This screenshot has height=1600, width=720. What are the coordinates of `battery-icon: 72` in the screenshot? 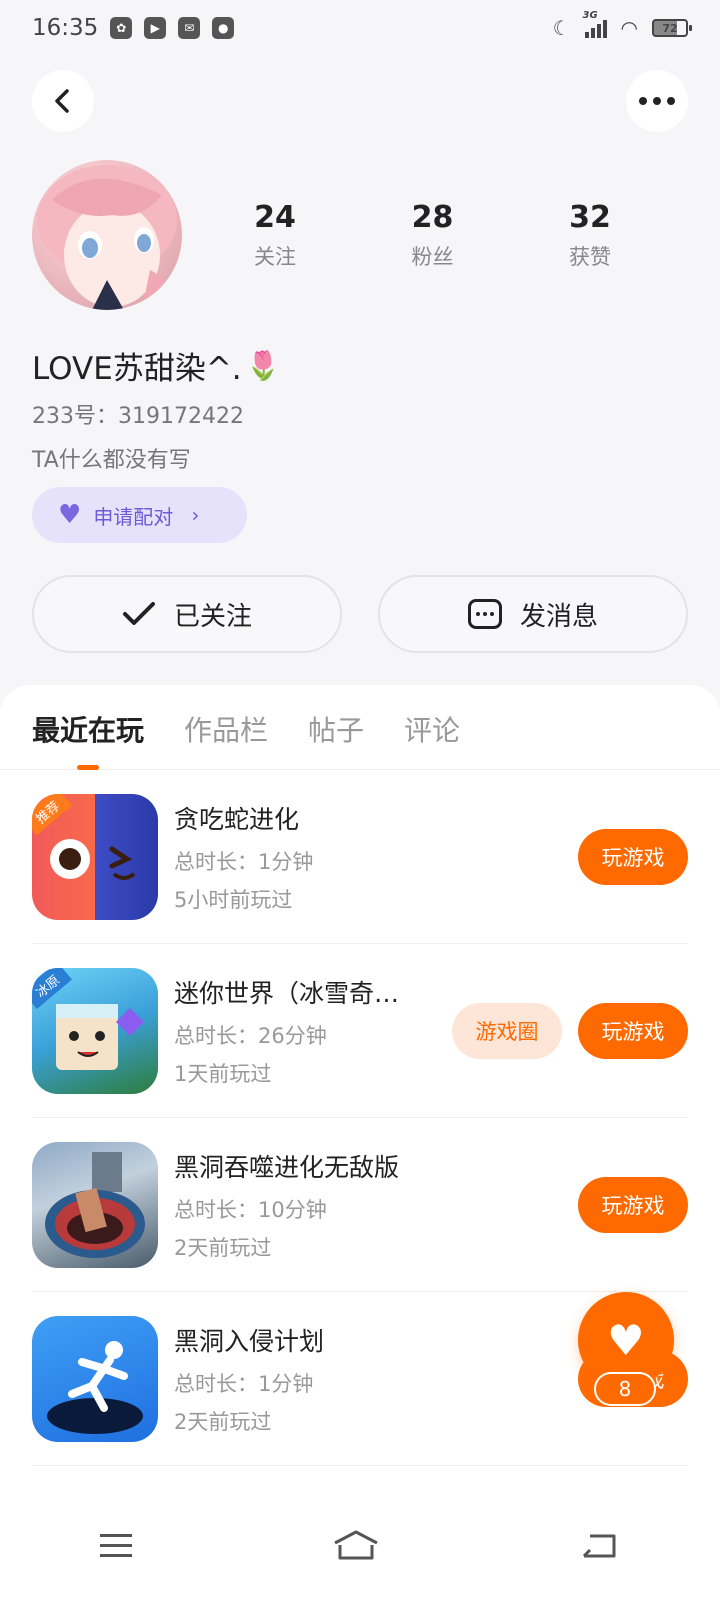 It's located at (672, 28).